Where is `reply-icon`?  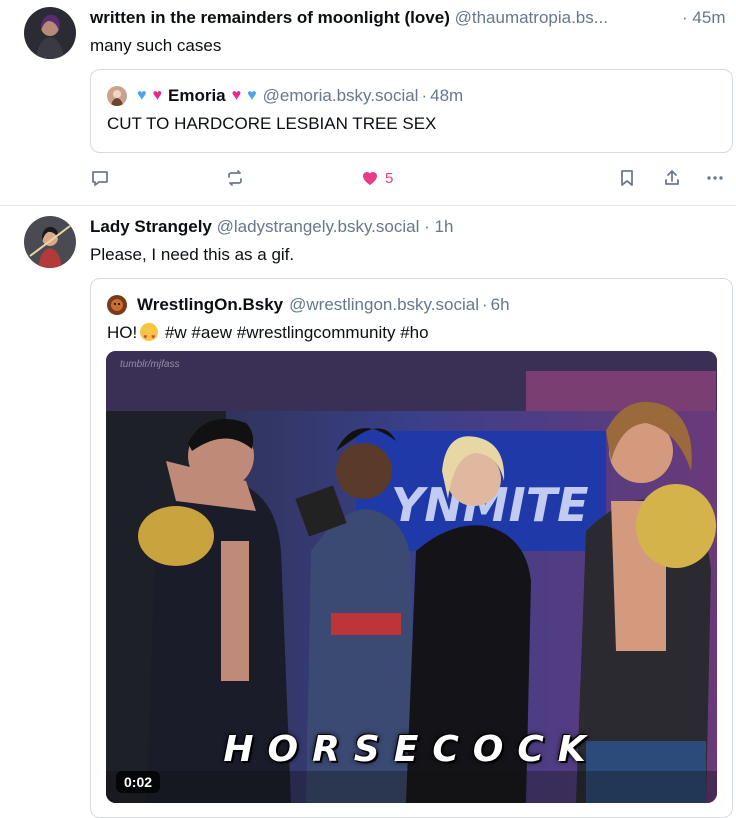
reply-icon is located at coordinates (100, 178).